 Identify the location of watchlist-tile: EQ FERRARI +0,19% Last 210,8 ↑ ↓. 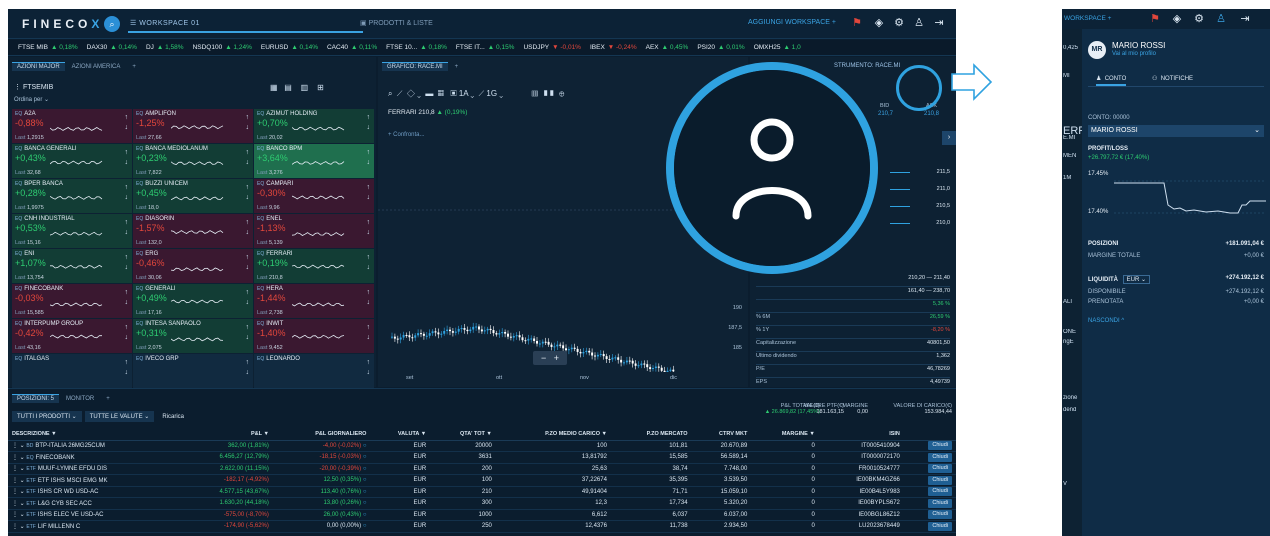
(314, 266).